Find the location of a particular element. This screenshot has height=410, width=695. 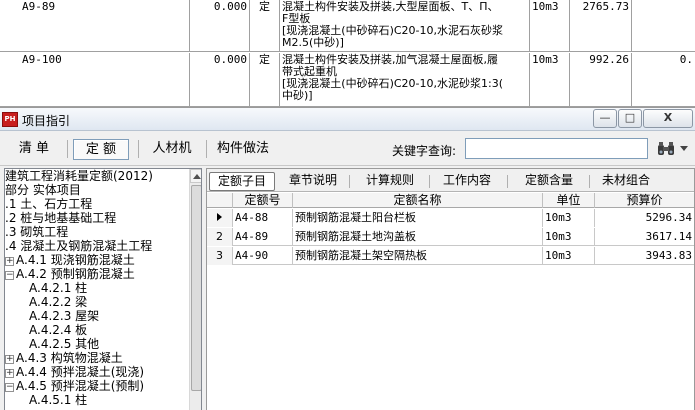

tree-item: 建筑工程消耗量定额(2012) is located at coordinates (79, 176).